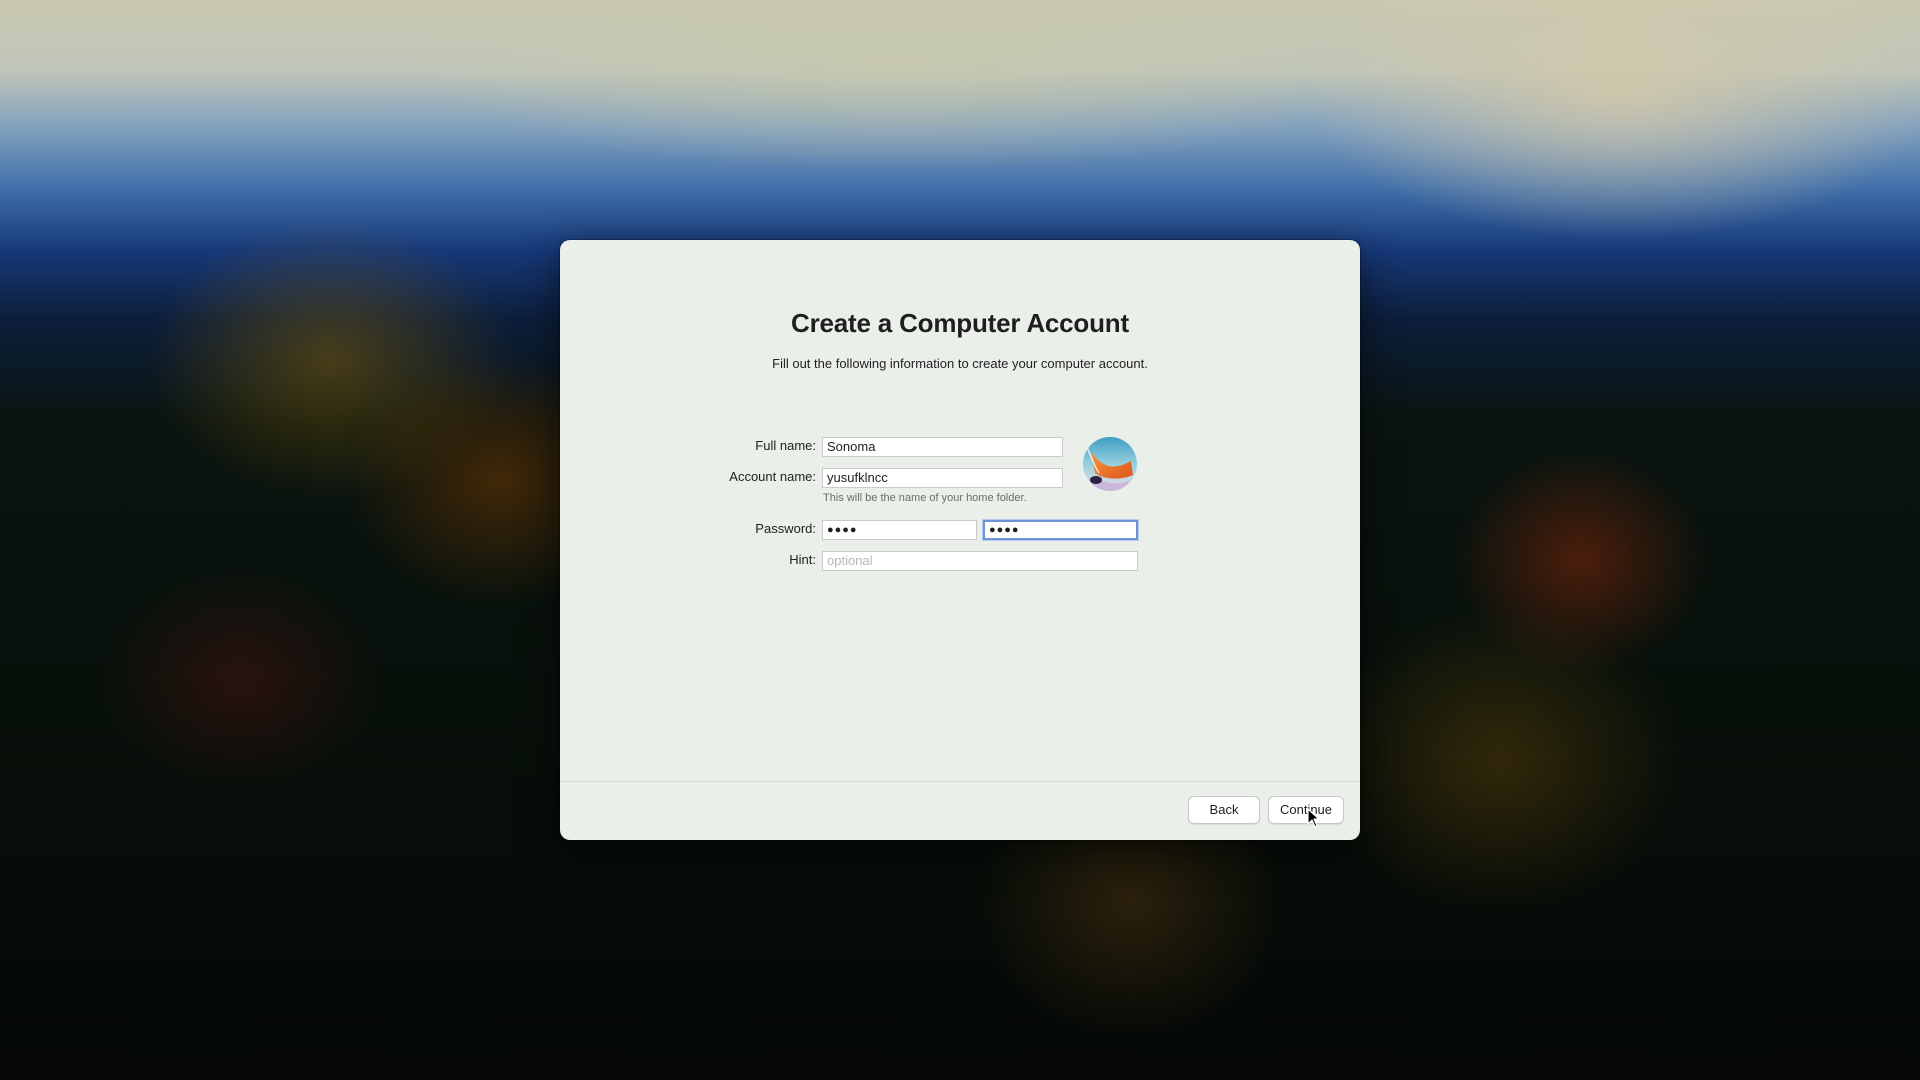 The image size is (1920, 1080). Describe the element at coordinates (960, 323) in the screenshot. I see `page-title: Create a Computer Account` at that location.